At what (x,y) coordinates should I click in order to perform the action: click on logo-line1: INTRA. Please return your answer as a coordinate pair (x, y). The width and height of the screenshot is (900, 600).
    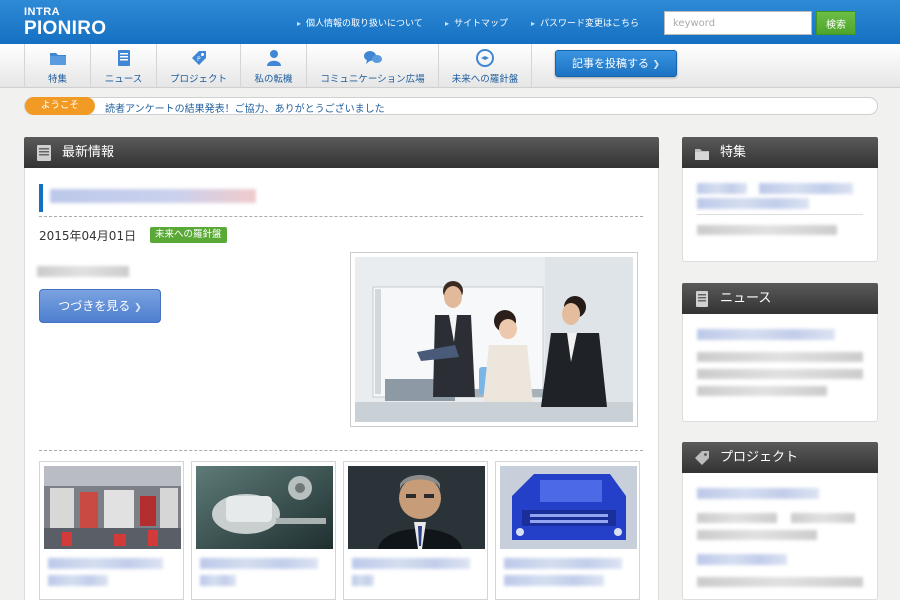
    Looking at the image, I should click on (42, 12).